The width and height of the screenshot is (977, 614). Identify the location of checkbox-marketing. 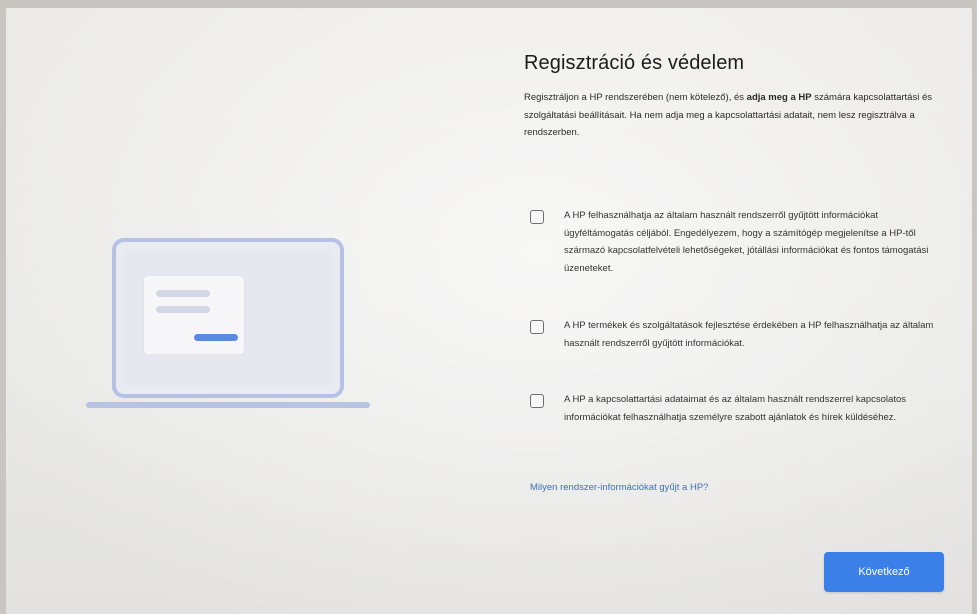
(537, 401).